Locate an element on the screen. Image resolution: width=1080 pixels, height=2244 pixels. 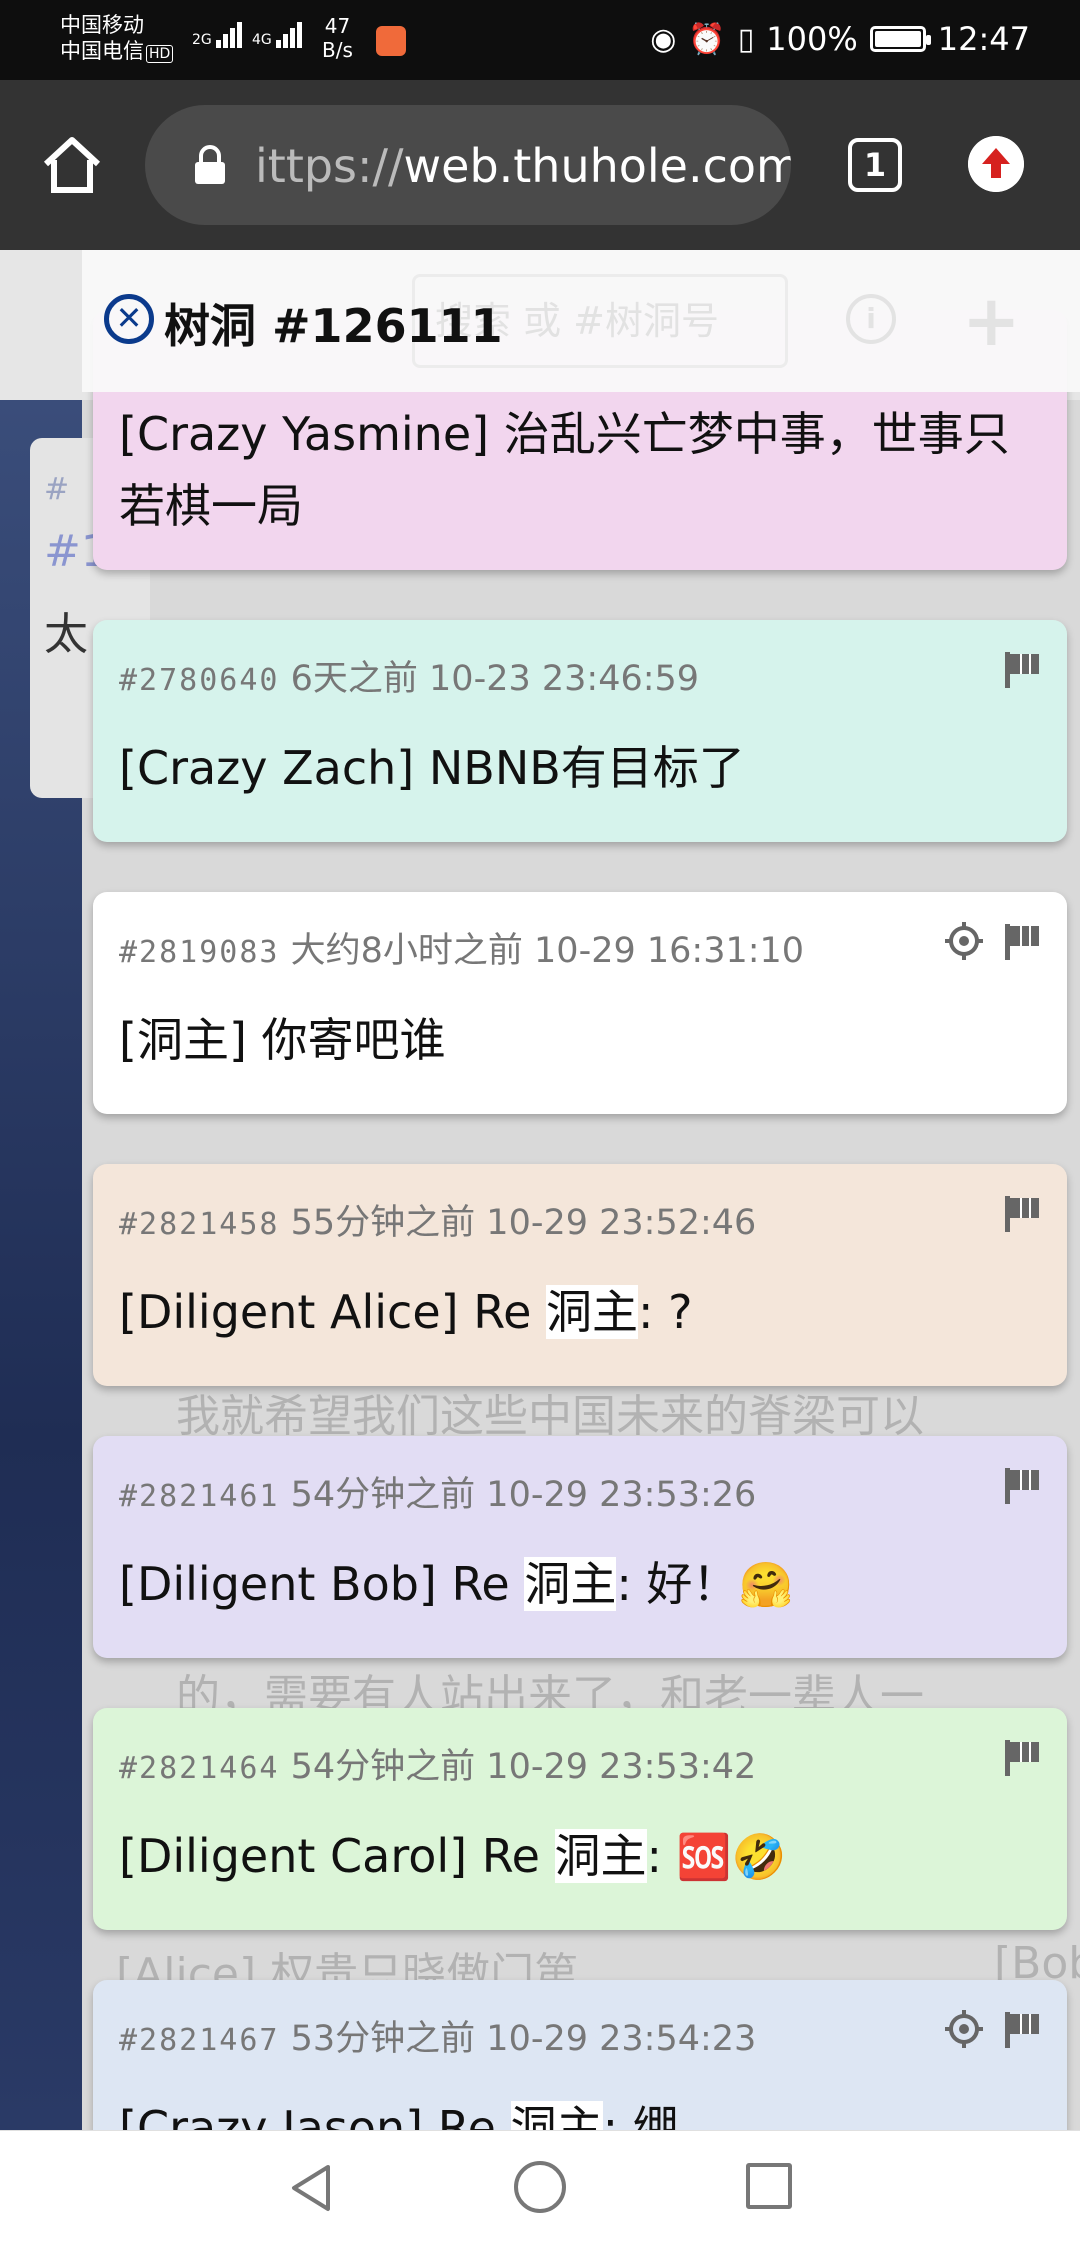
reply-prefix: [Crazy Jason] Re is located at coordinates (315, 2115).